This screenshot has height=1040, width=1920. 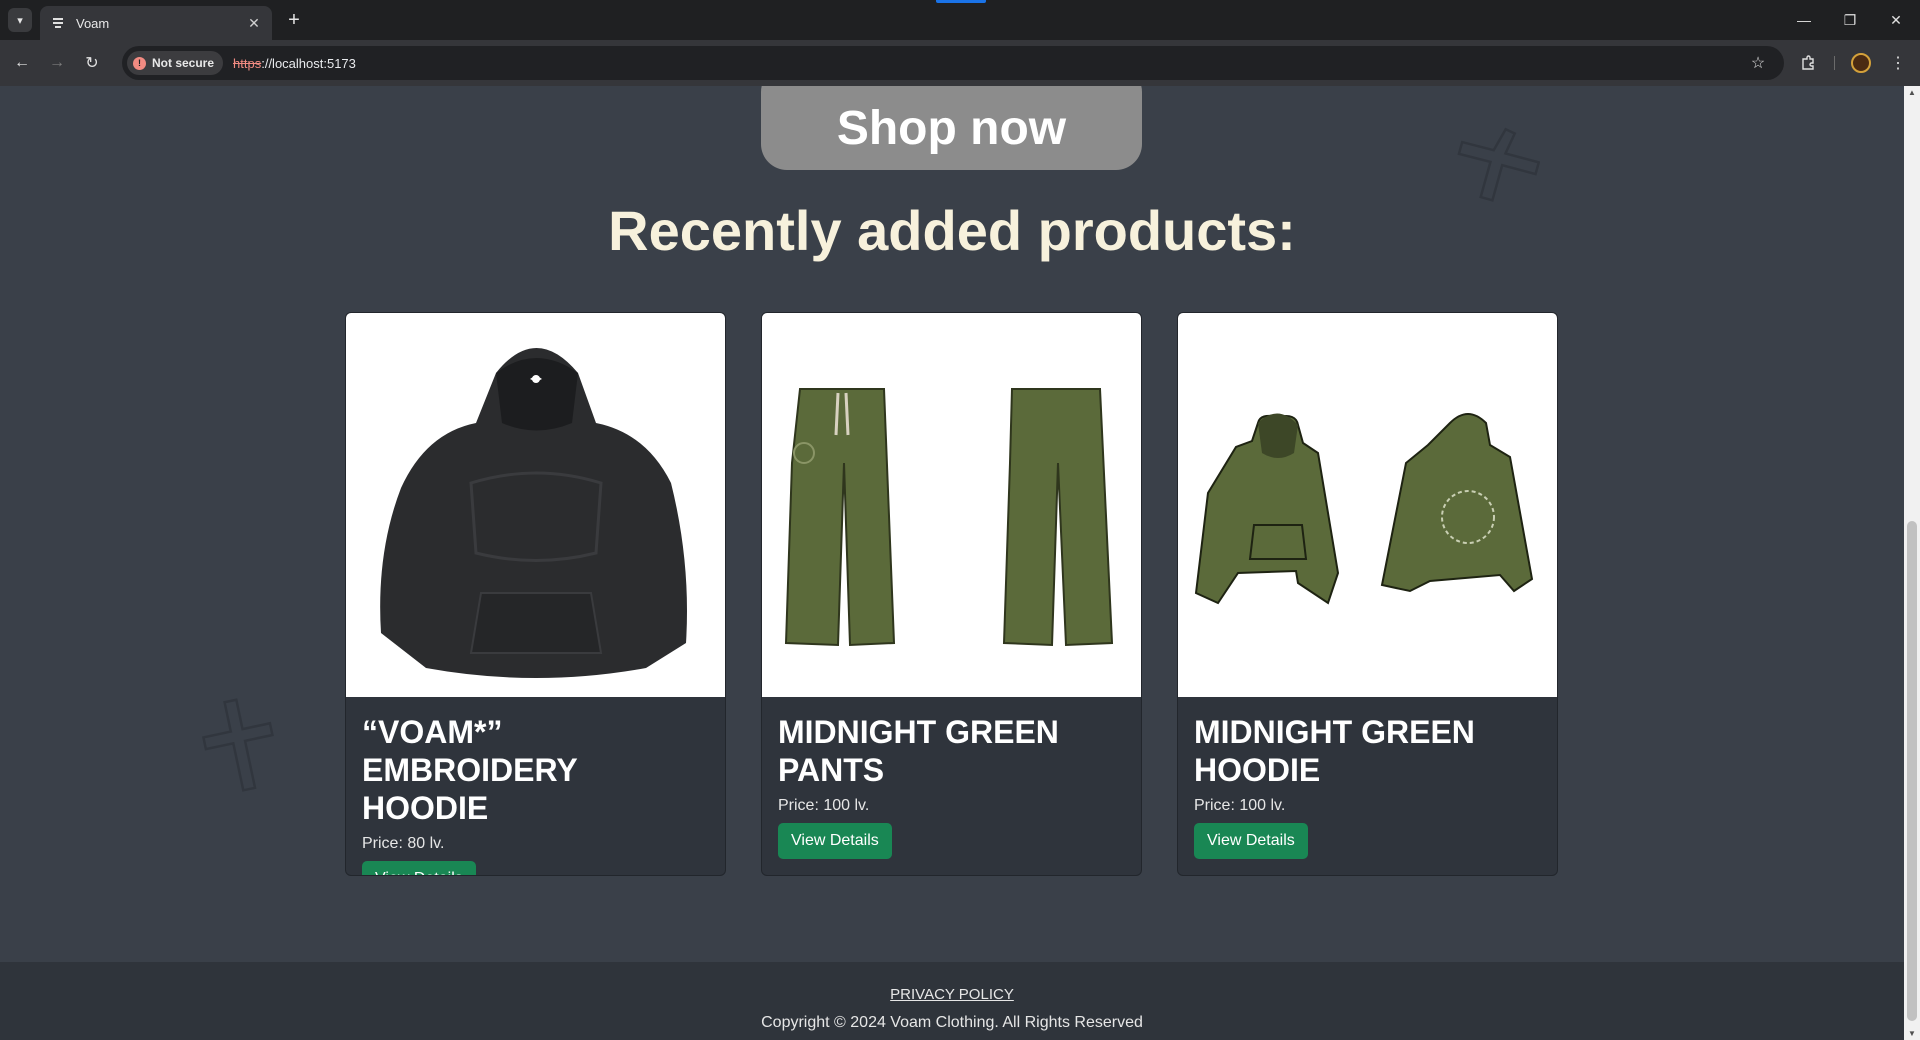 I want to click on address-bar: ! Not secure https://localhost:5173, so click(x=953, y=63).